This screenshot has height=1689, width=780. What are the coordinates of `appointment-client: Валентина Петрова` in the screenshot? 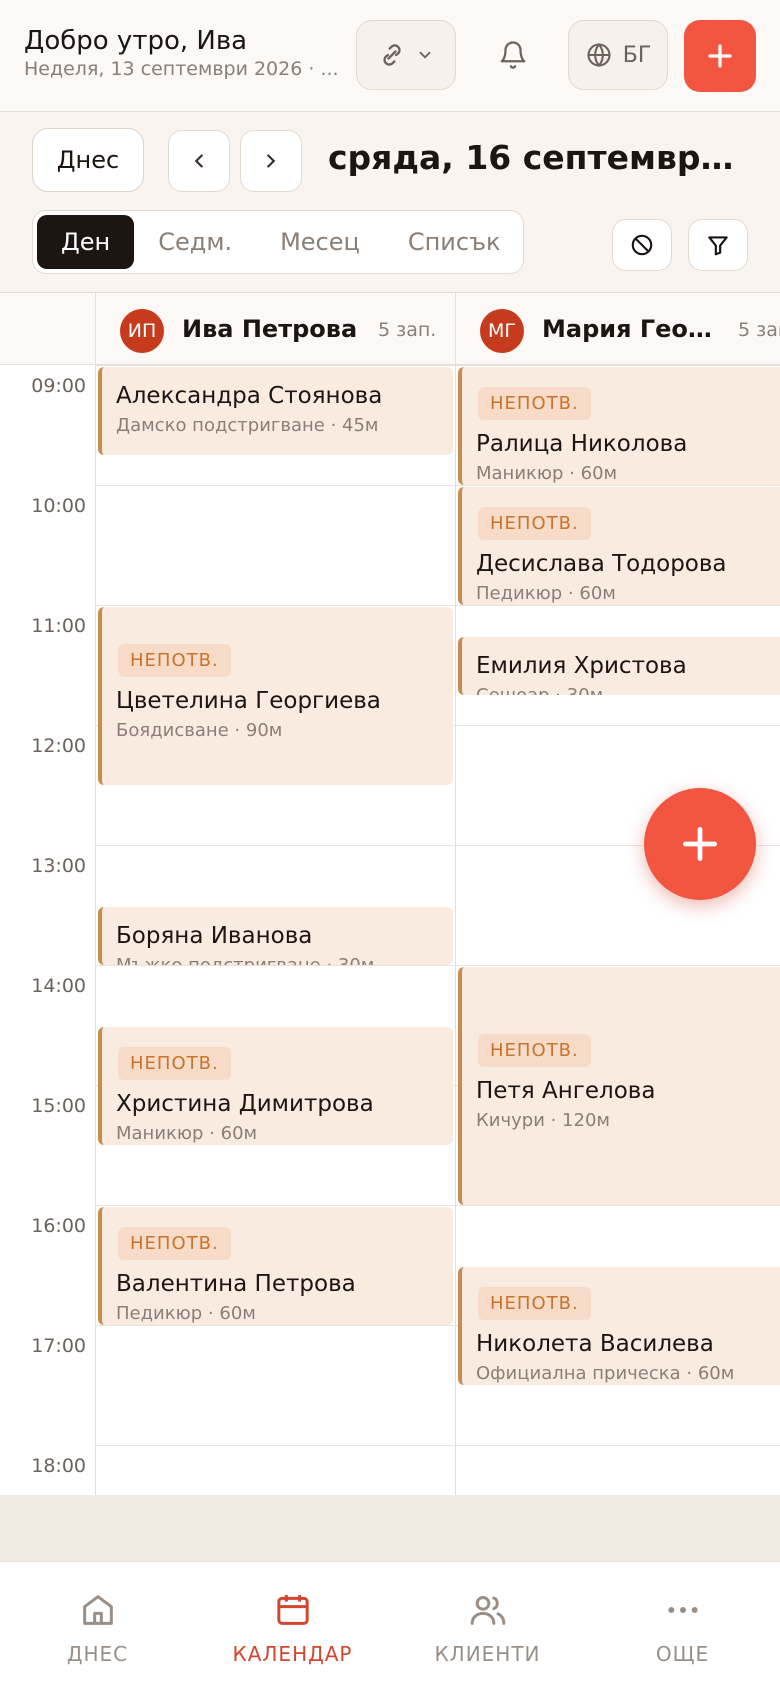 It's located at (236, 1284).